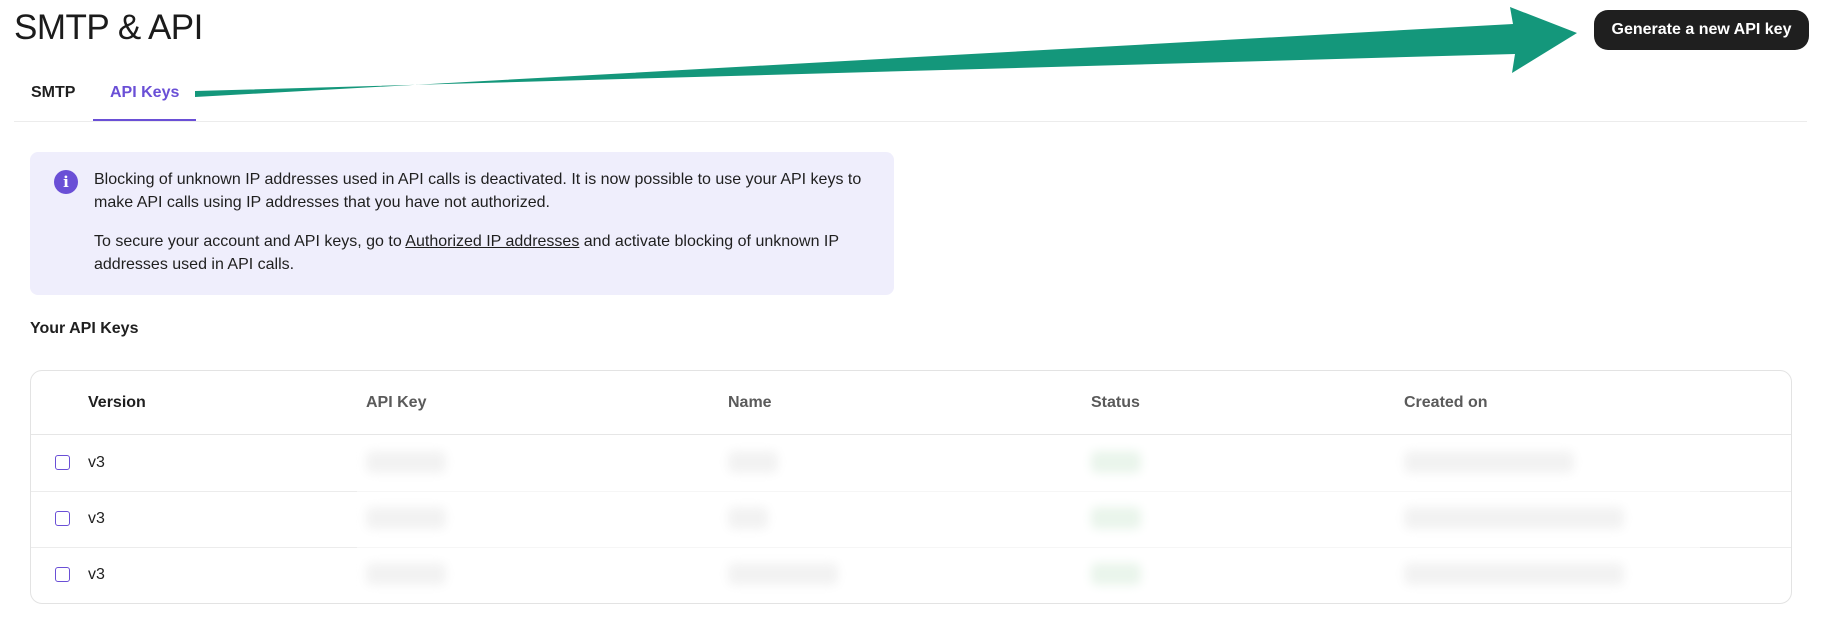 This screenshot has height=630, width=1821. What do you see at coordinates (1701, 30) in the screenshot?
I see `generate-api-key-button: Generate a new API key` at bounding box center [1701, 30].